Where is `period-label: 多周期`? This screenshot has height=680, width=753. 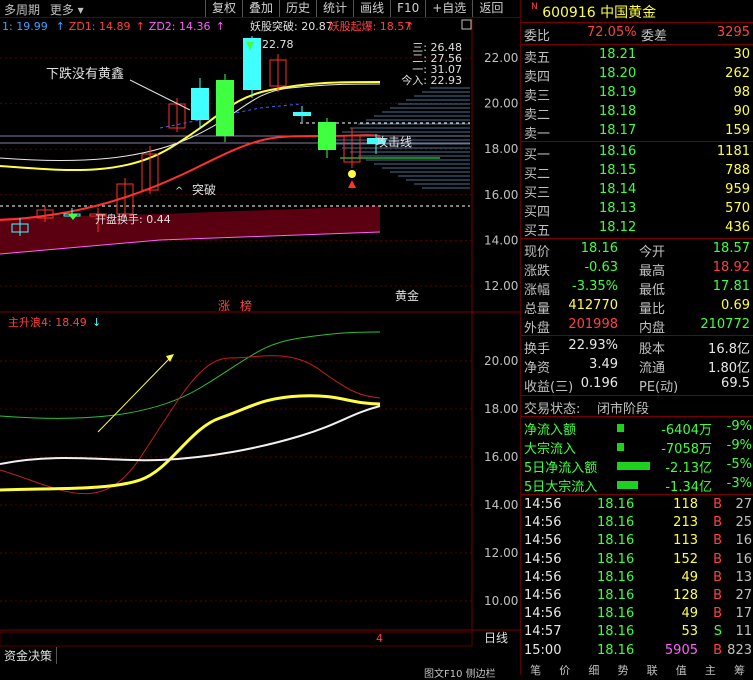 period-label: 多周期 is located at coordinates (22, 10).